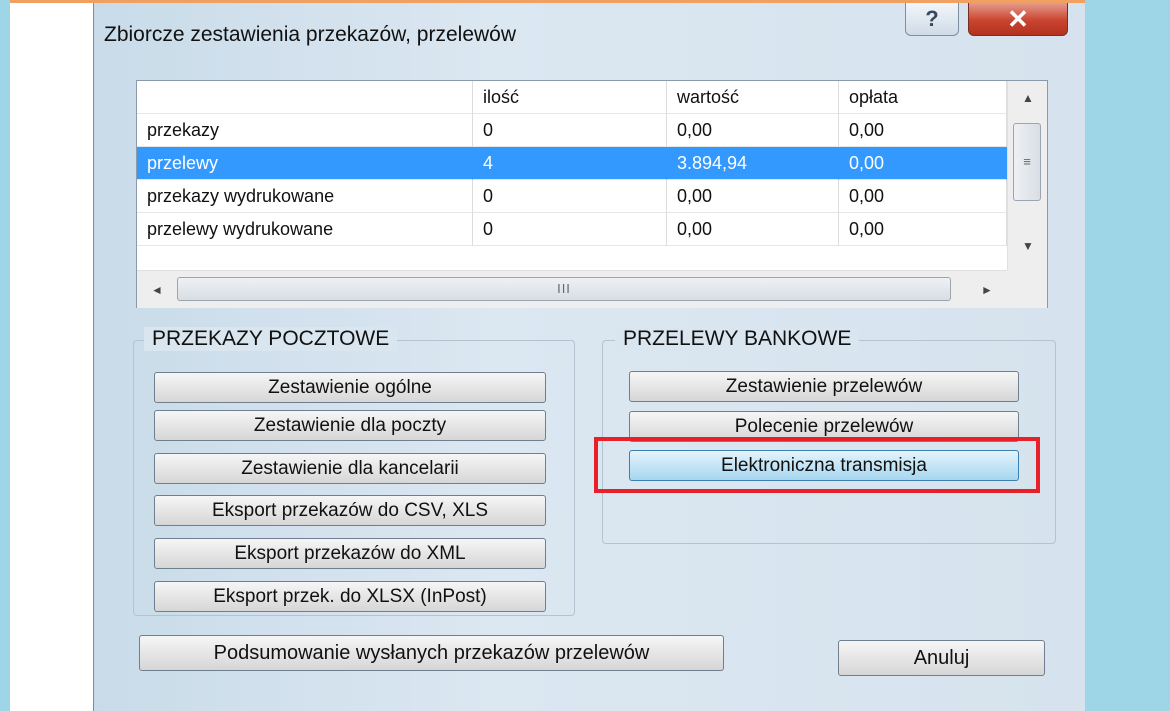 This screenshot has width=1170, height=711. What do you see at coordinates (350, 425) in the screenshot?
I see `zestawienie-dla-poczty-button: Zestawienie dla poczty` at bounding box center [350, 425].